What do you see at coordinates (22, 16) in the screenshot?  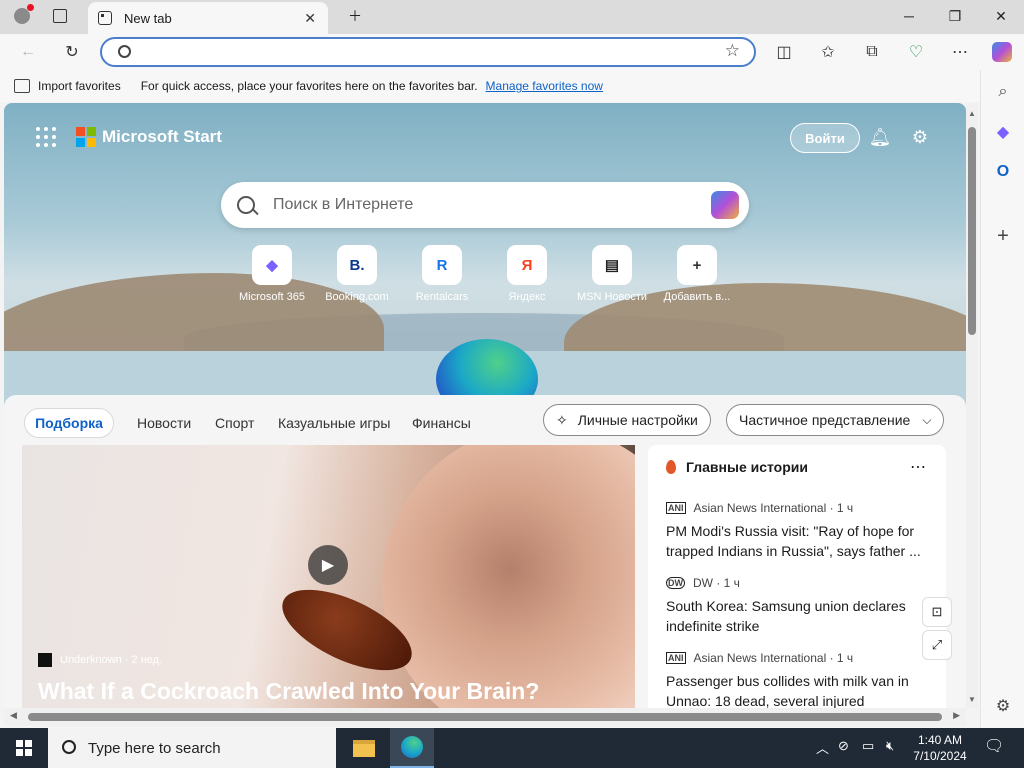 I see `profile-icon` at bounding box center [22, 16].